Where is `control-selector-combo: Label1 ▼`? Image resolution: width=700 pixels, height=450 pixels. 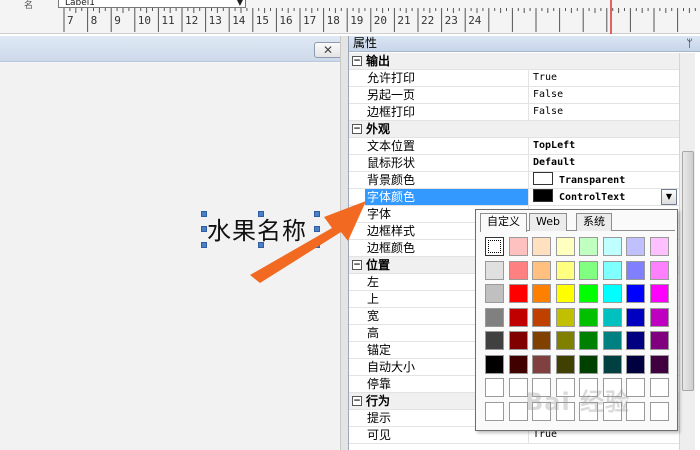 control-selector-combo: Label1 ▼ is located at coordinates (152, 4).